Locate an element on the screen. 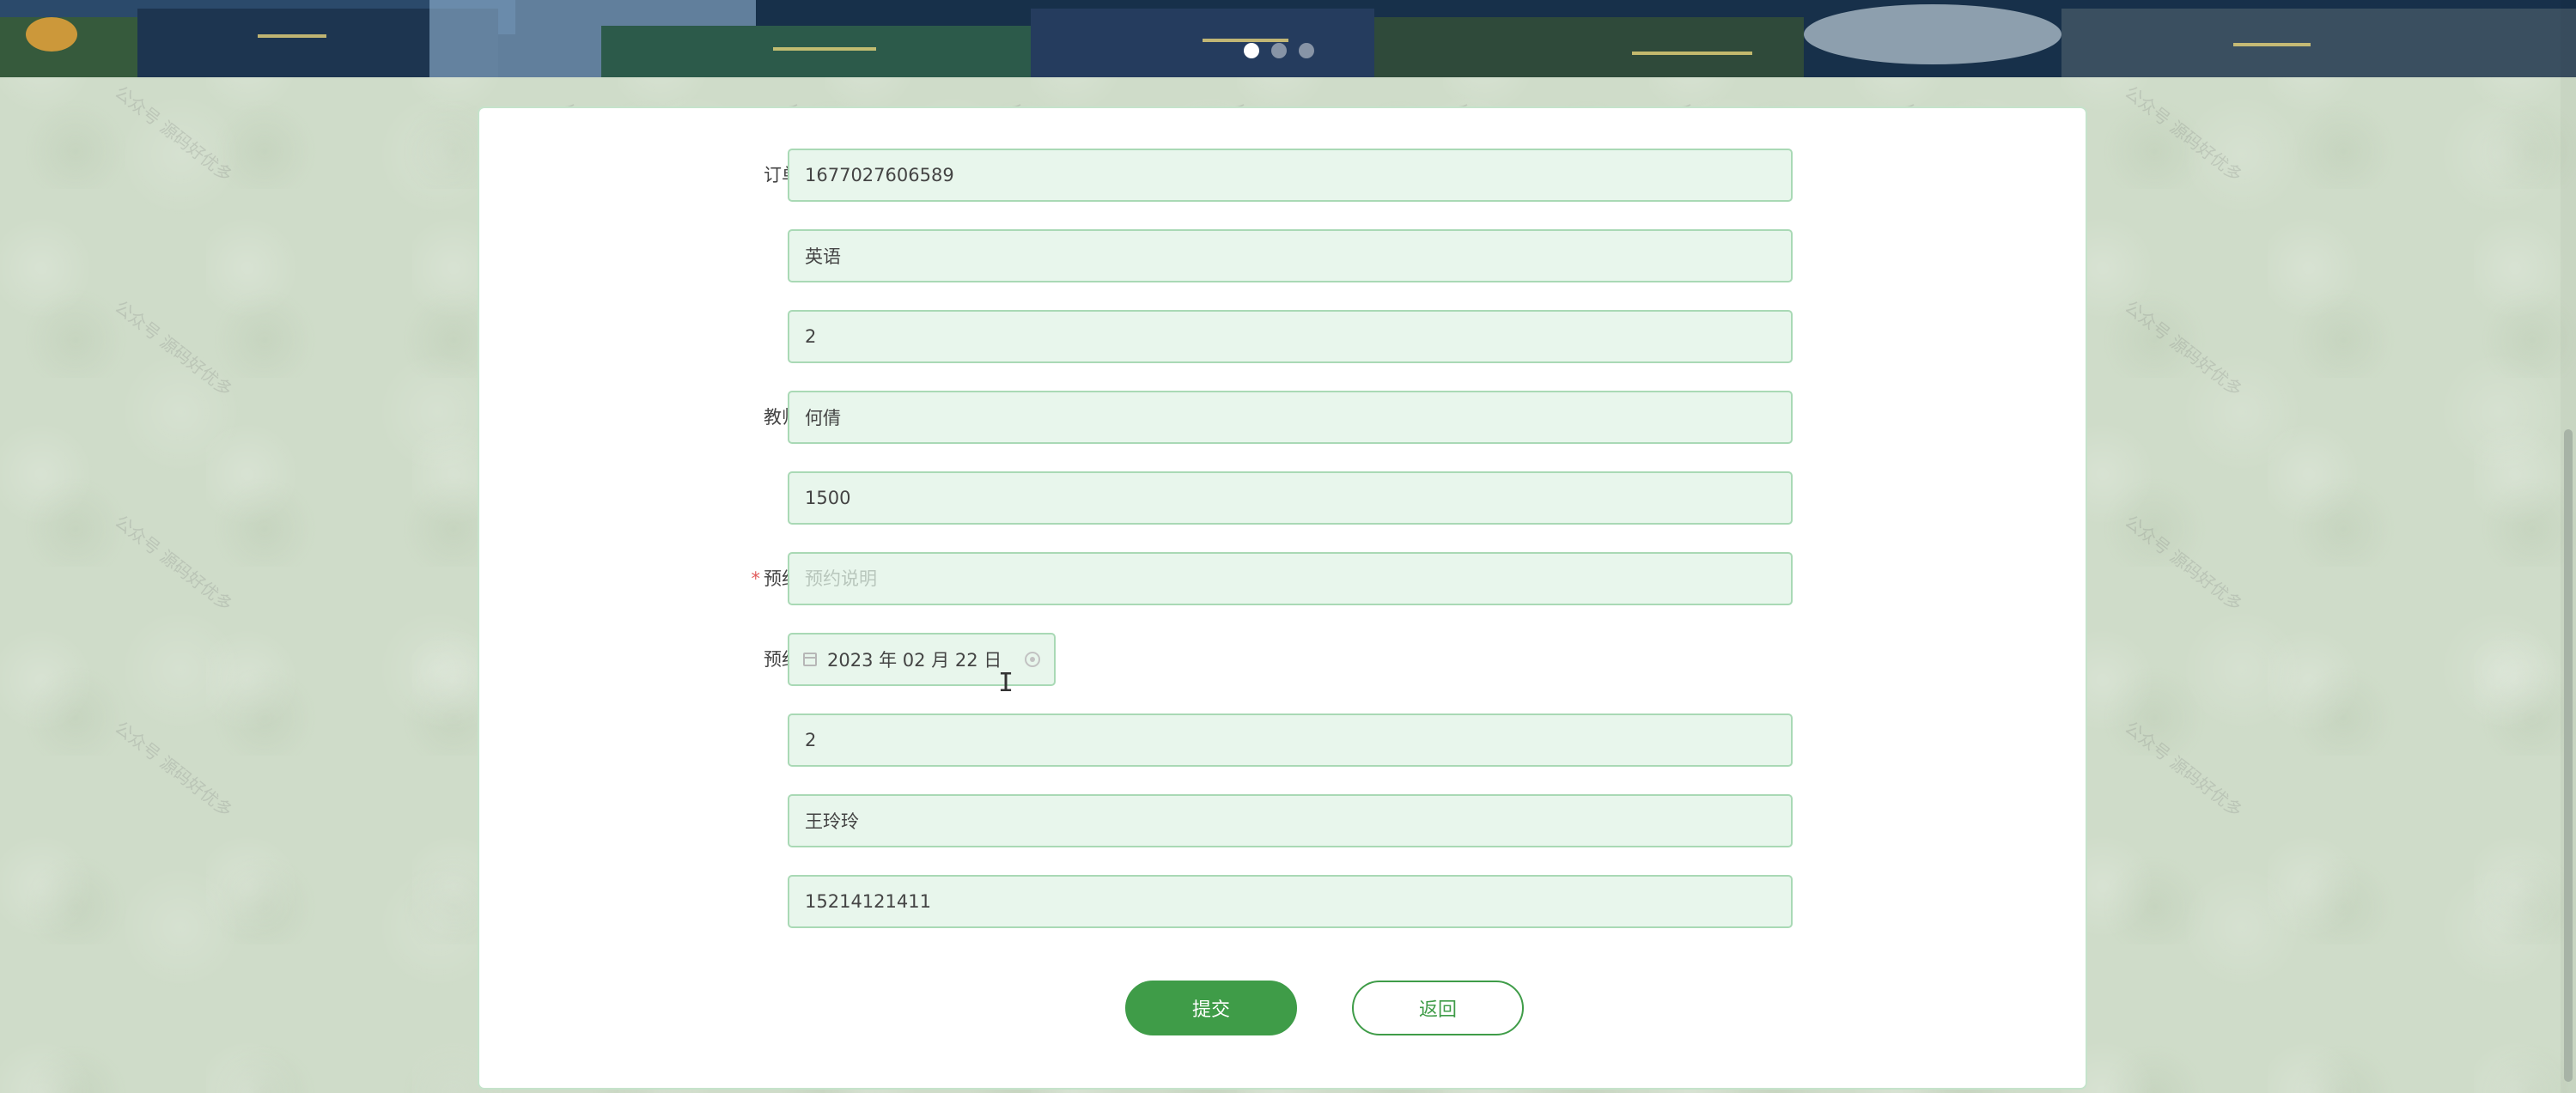  form-row-student-id: 学号 is located at coordinates (1282, 740).